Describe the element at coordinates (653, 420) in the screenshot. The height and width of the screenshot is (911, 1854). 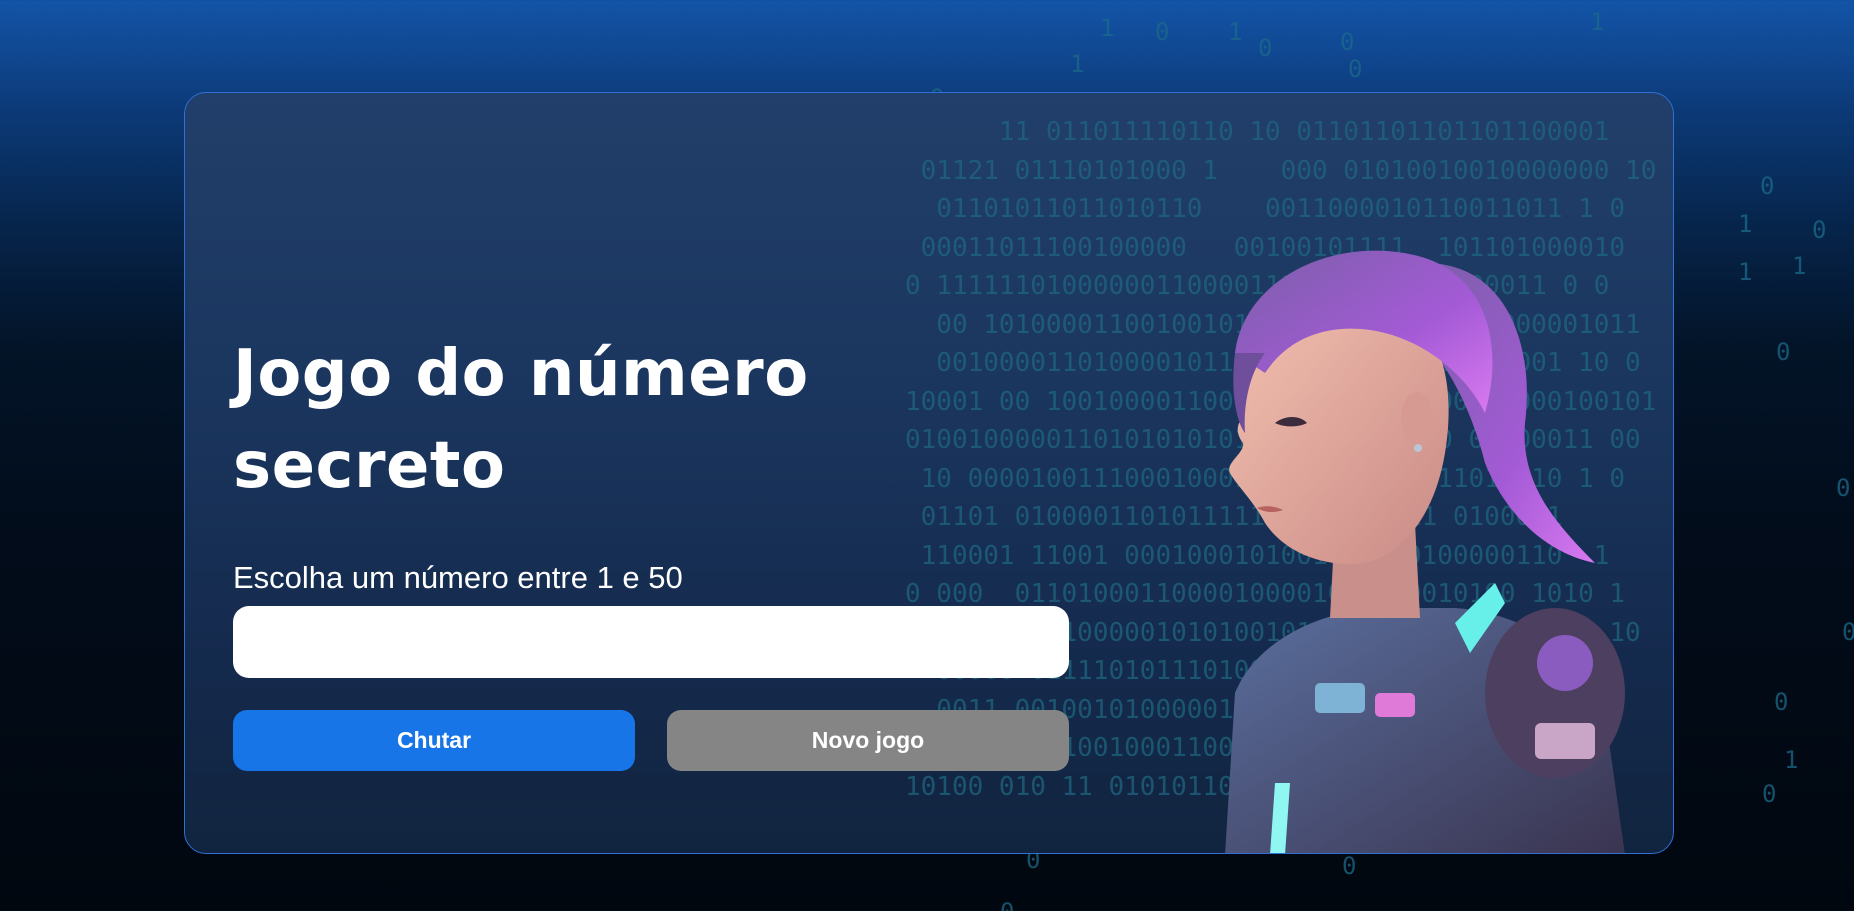
I see `page-title: Jogo do número secreto` at that location.